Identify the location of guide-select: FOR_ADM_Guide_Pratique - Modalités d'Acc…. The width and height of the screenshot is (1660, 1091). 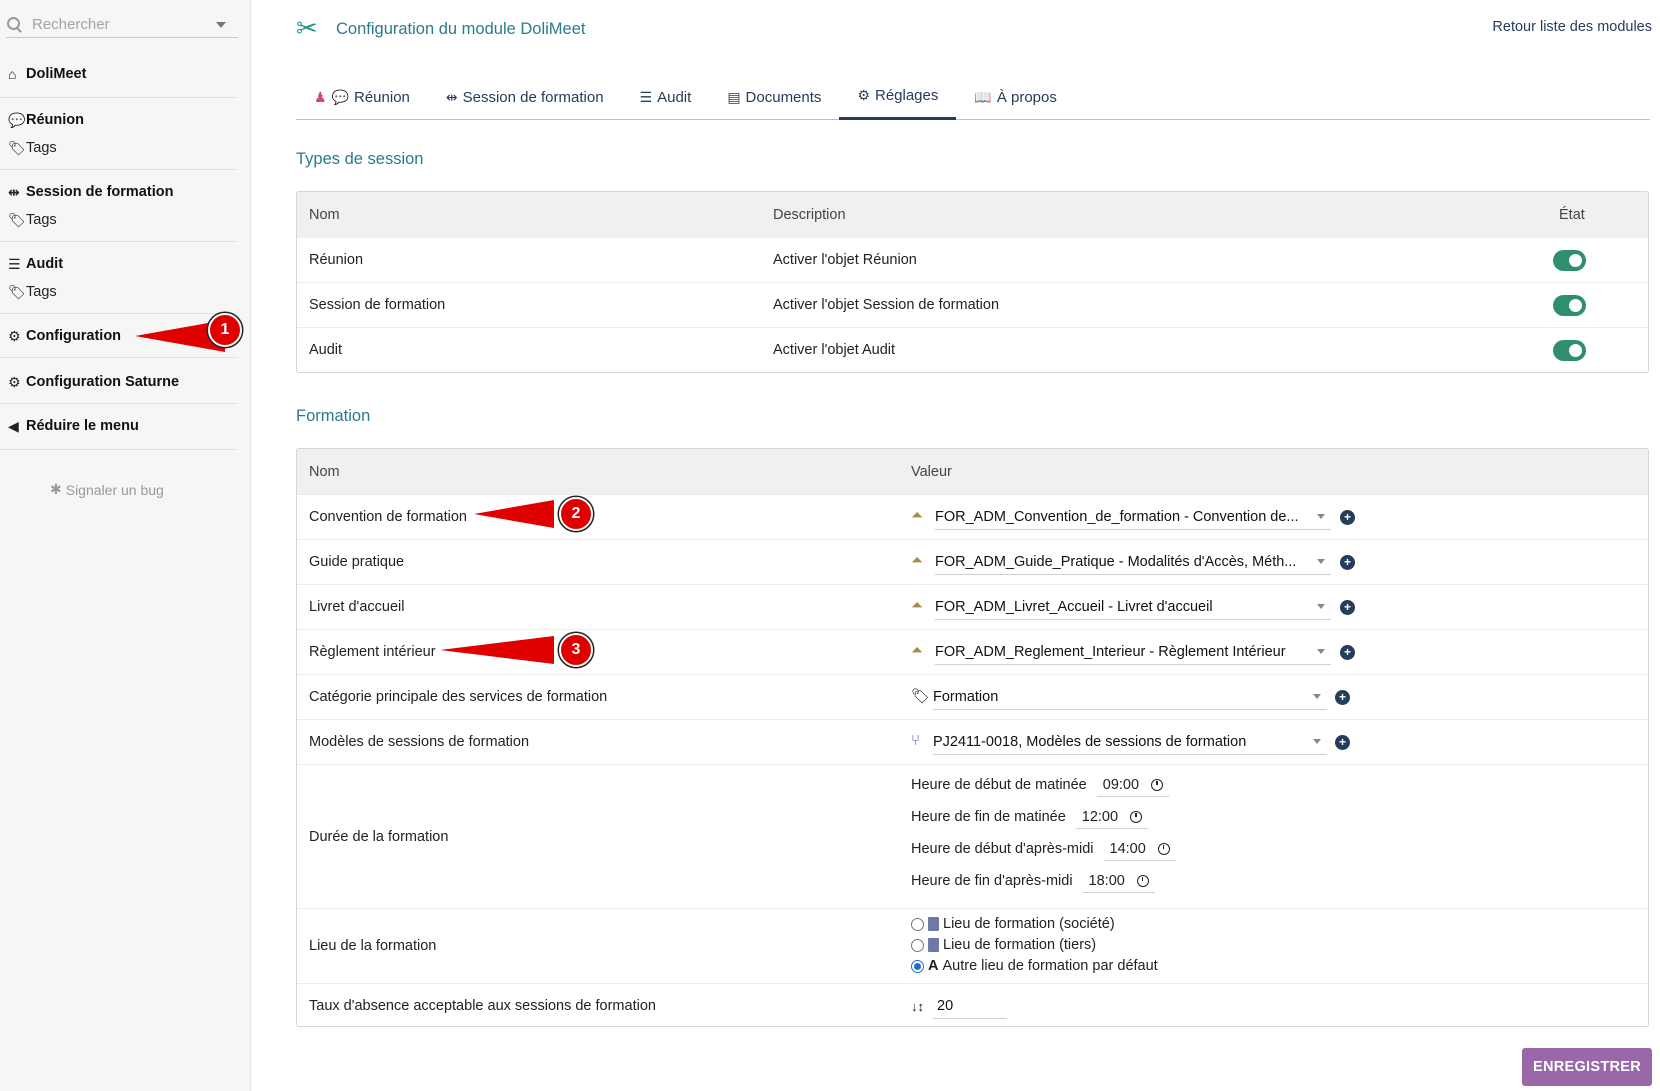
(1133, 562).